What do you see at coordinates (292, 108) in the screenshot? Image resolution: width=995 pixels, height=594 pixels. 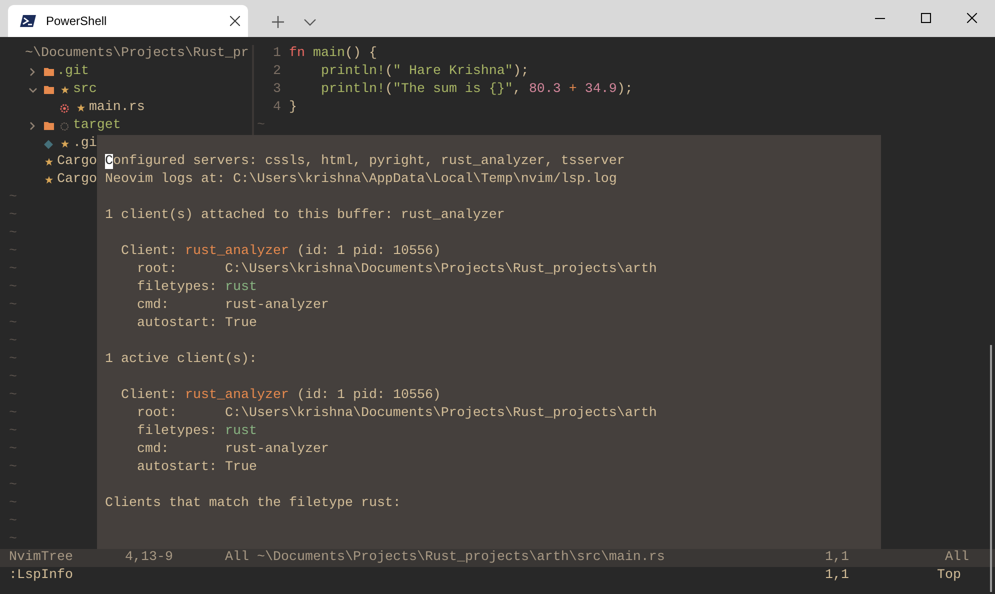 I see `code-line: }` at bounding box center [292, 108].